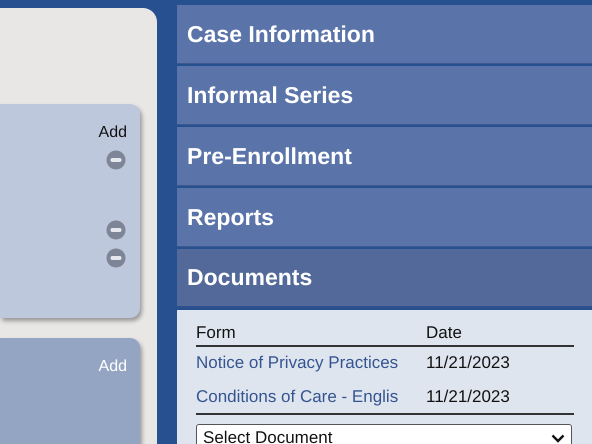  Describe the element at coordinates (384, 278) in the screenshot. I see `section-header: Documents` at that location.